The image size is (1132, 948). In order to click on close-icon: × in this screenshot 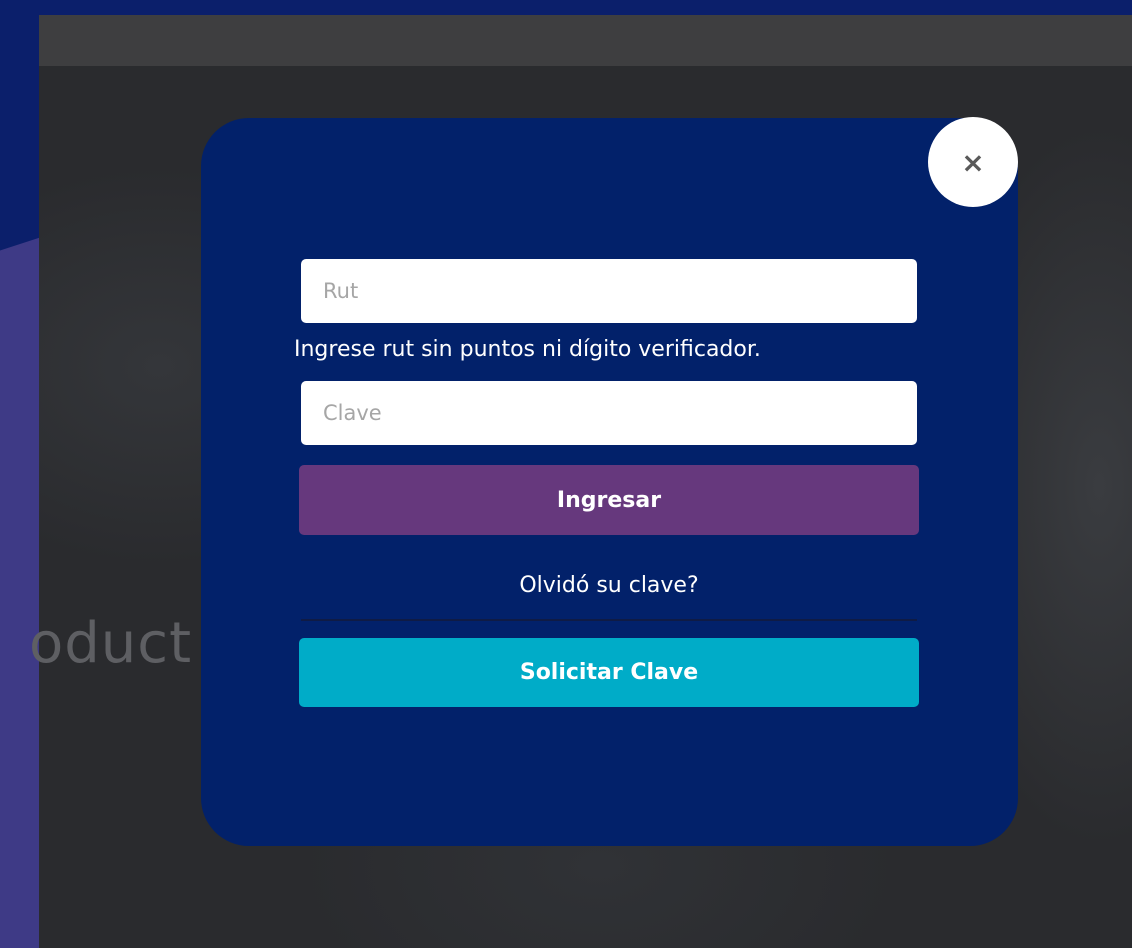, I will do `click(973, 162)`.